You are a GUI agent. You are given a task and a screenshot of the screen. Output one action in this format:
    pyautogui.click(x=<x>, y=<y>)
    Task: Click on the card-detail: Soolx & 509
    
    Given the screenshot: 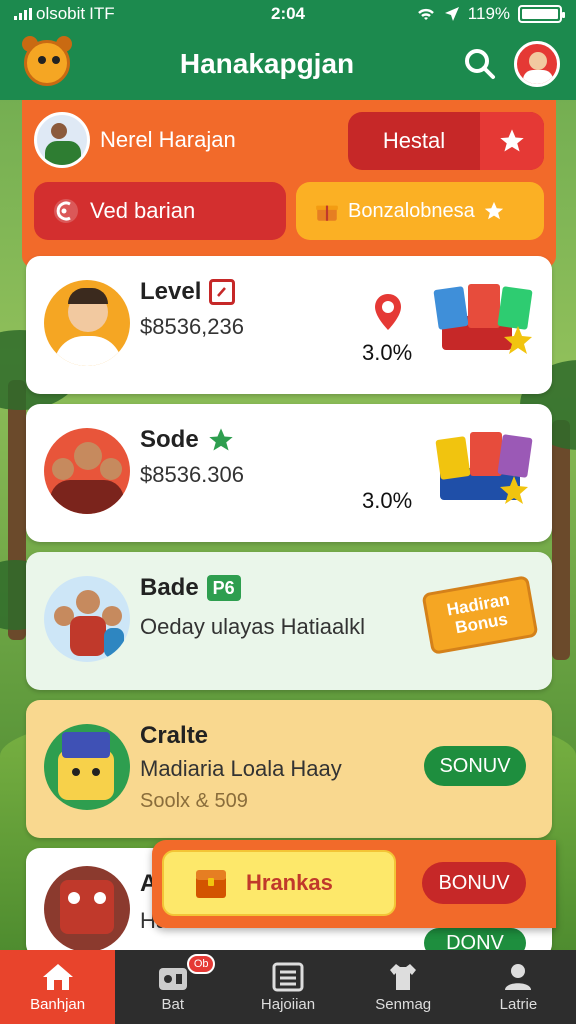 What is the action you would take?
    pyautogui.click(x=194, y=801)
    